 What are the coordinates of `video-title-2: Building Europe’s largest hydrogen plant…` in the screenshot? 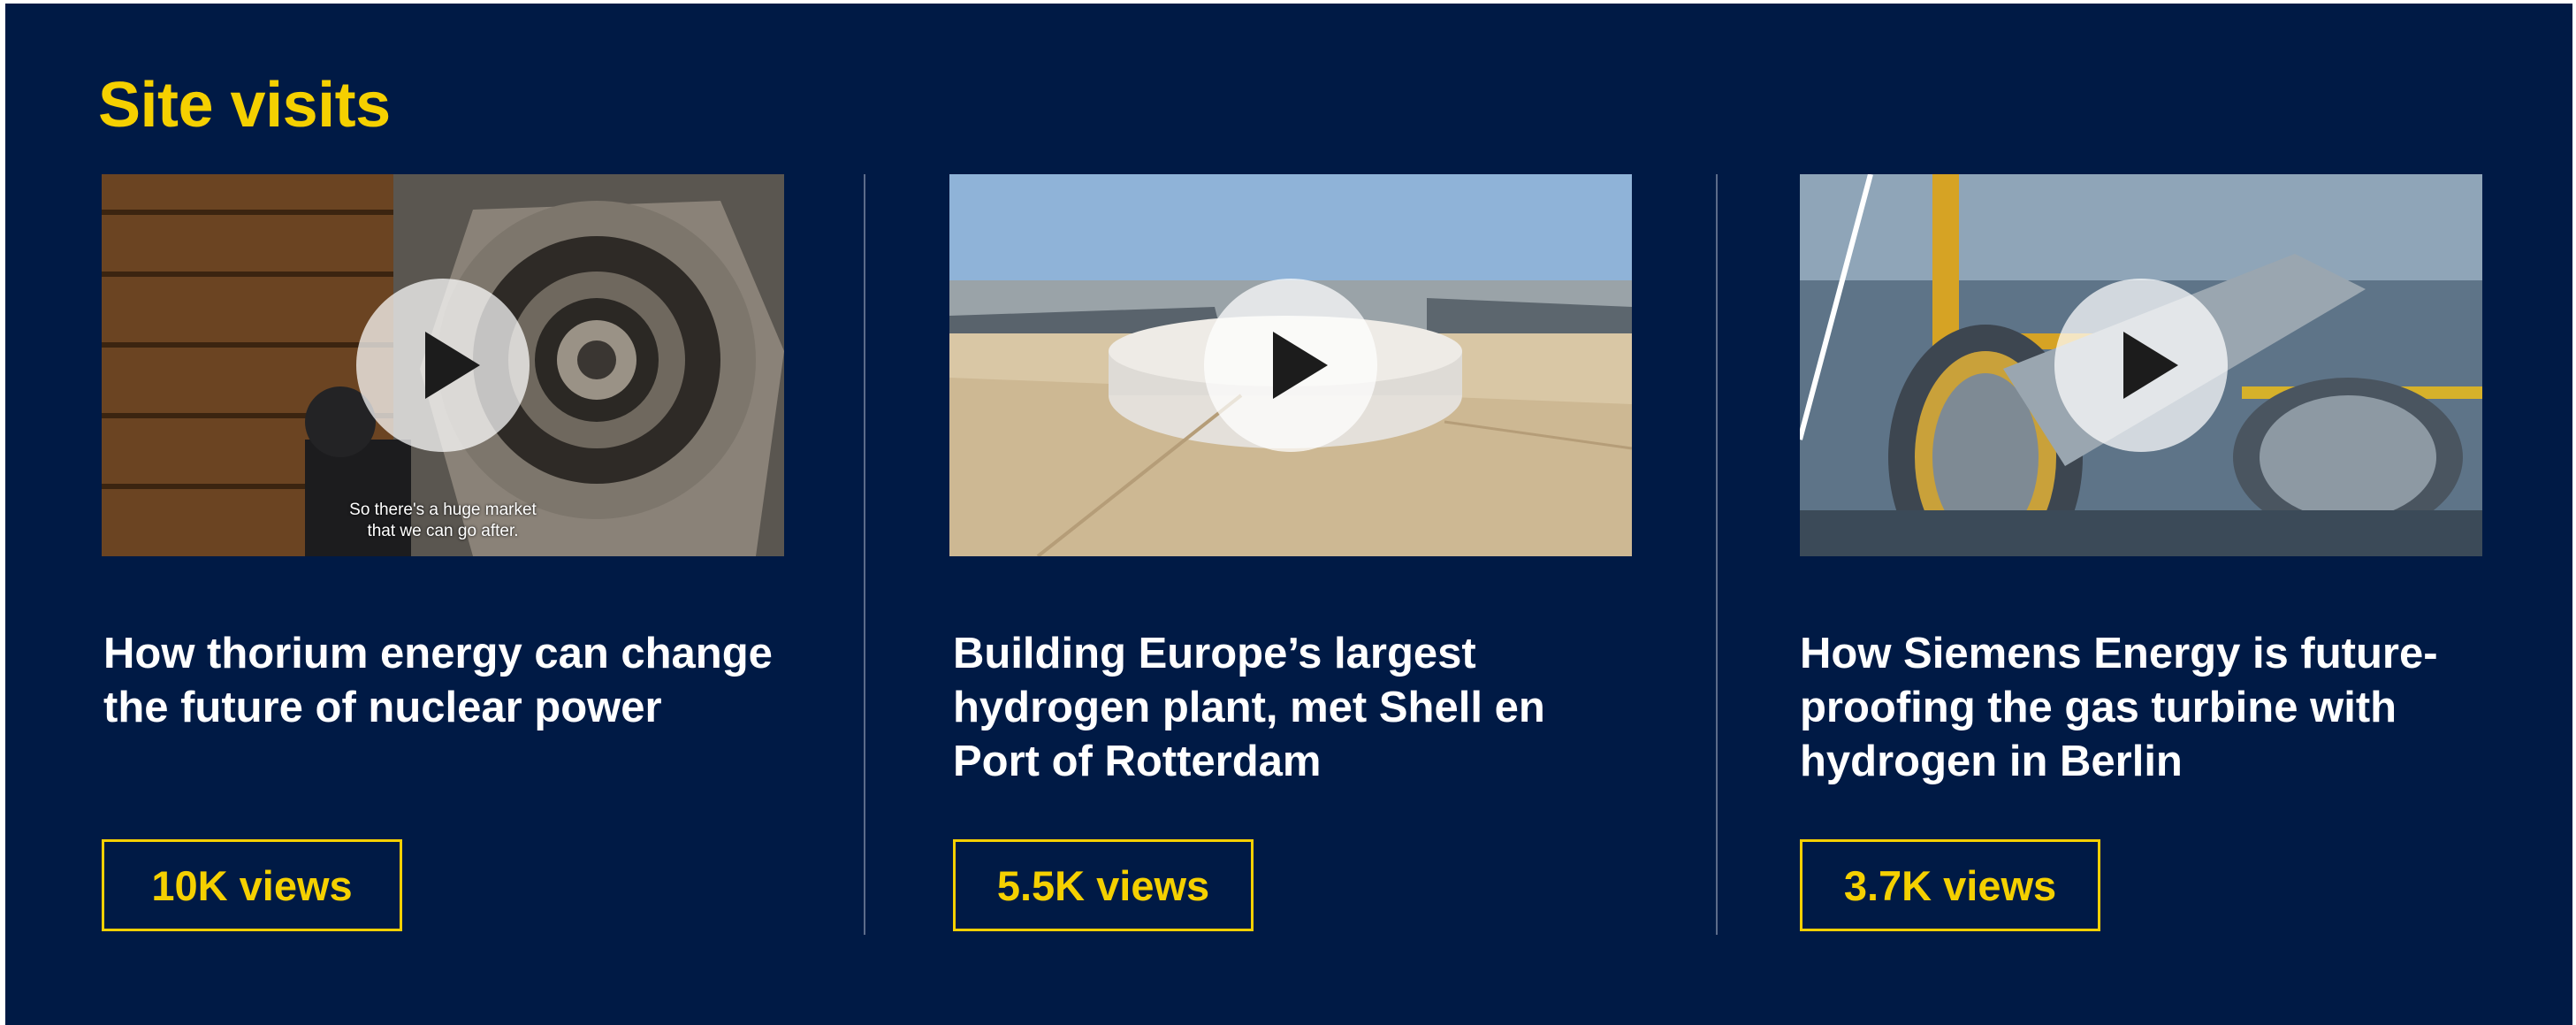 It's located at (1297, 708).